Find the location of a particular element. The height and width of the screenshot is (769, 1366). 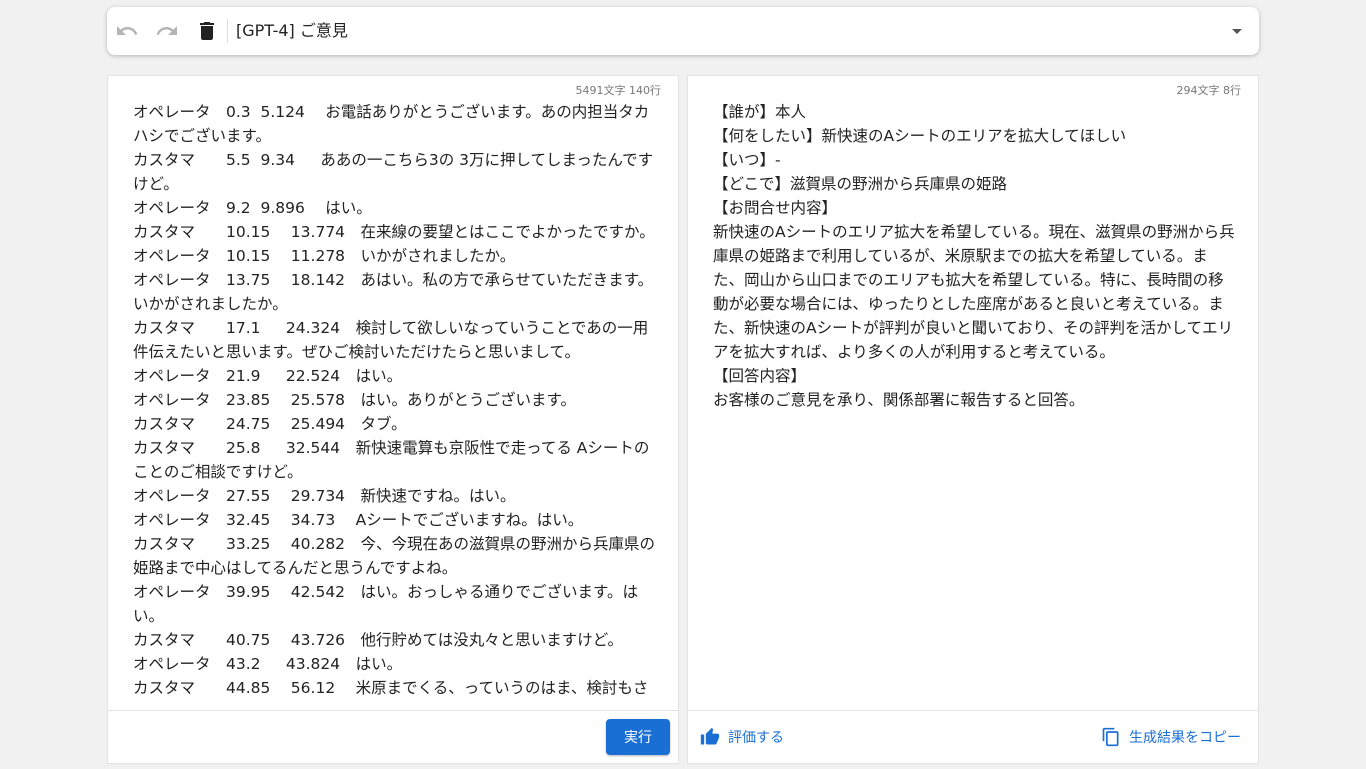

redo-icon is located at coordinates (166, 30).